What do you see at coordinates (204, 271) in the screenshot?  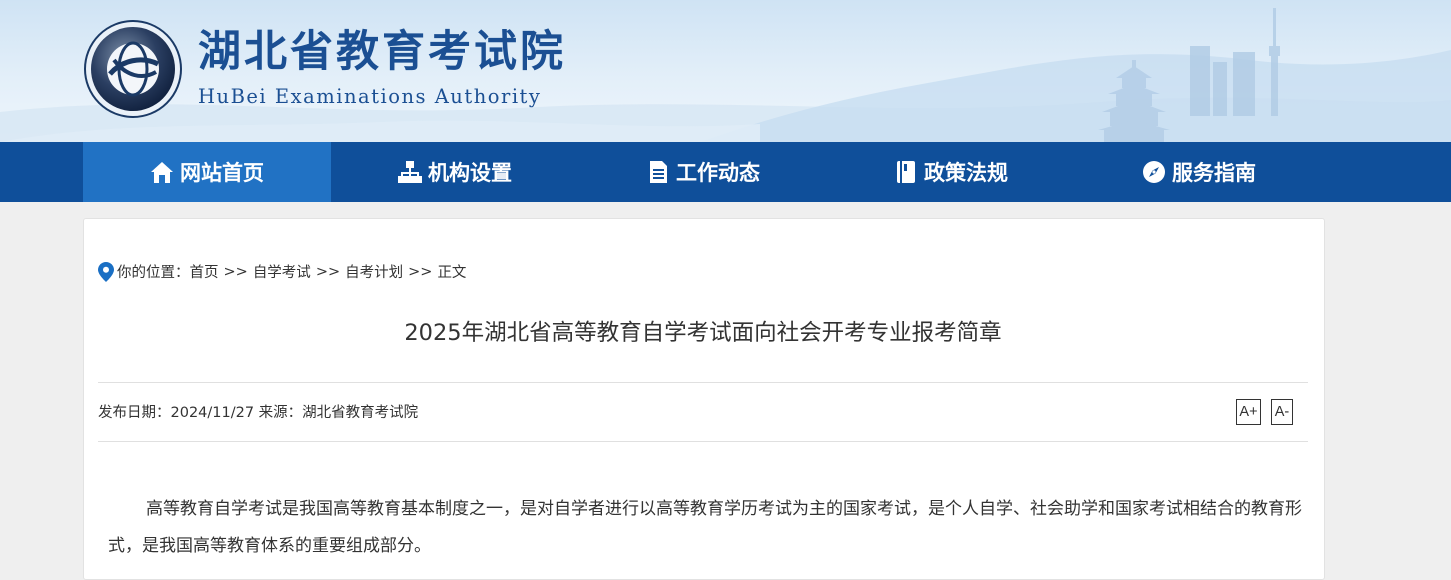 I see `breadcrumb-home-link: 首页` at bounding box center [204, 271].